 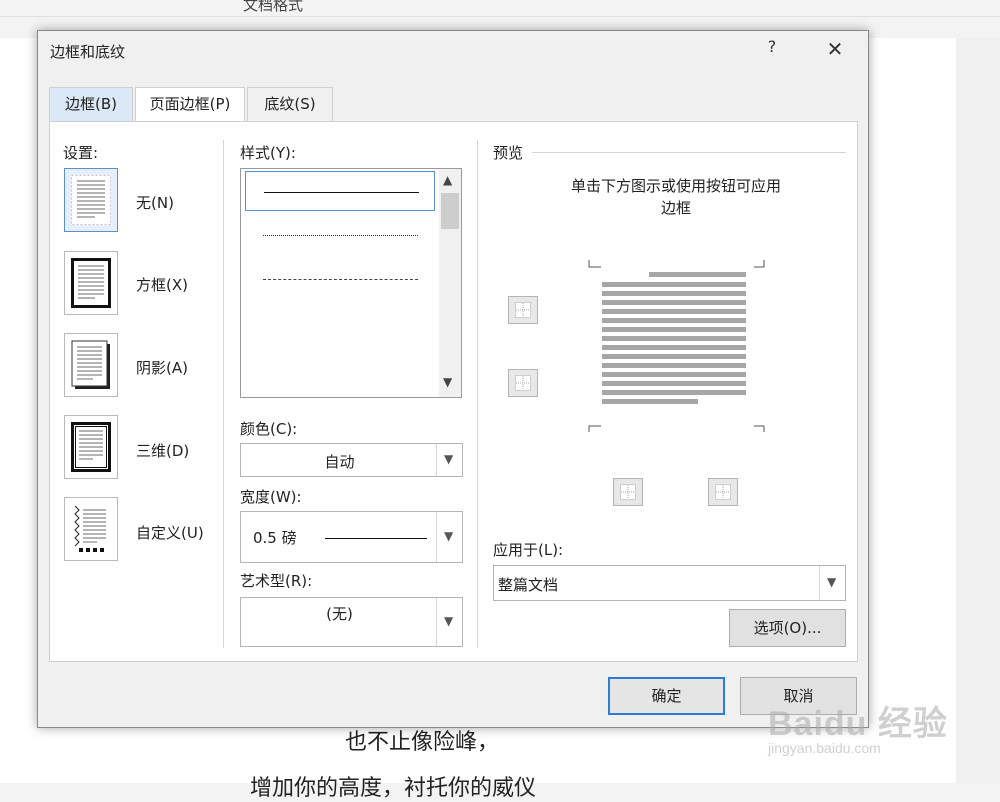 I want to click on color-select: 自动 ▼, so click(x=351, y=460).